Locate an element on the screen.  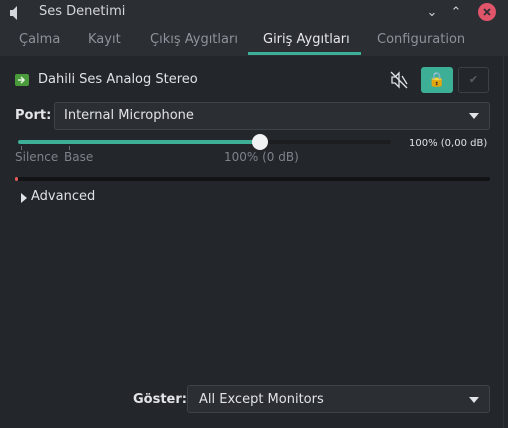
check-icon: ✔ is located at coordinates (473, 79).